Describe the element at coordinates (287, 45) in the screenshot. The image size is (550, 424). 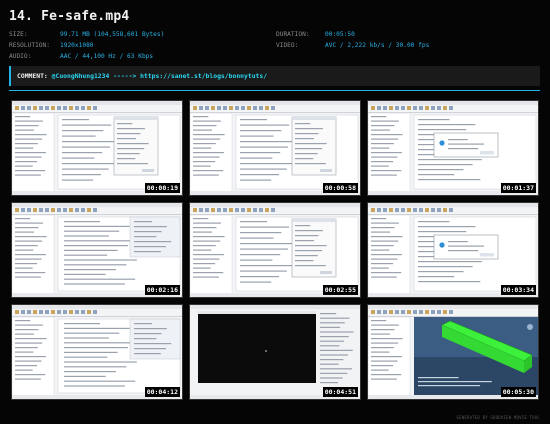
I see `video-label: VIDEO:` at that location.